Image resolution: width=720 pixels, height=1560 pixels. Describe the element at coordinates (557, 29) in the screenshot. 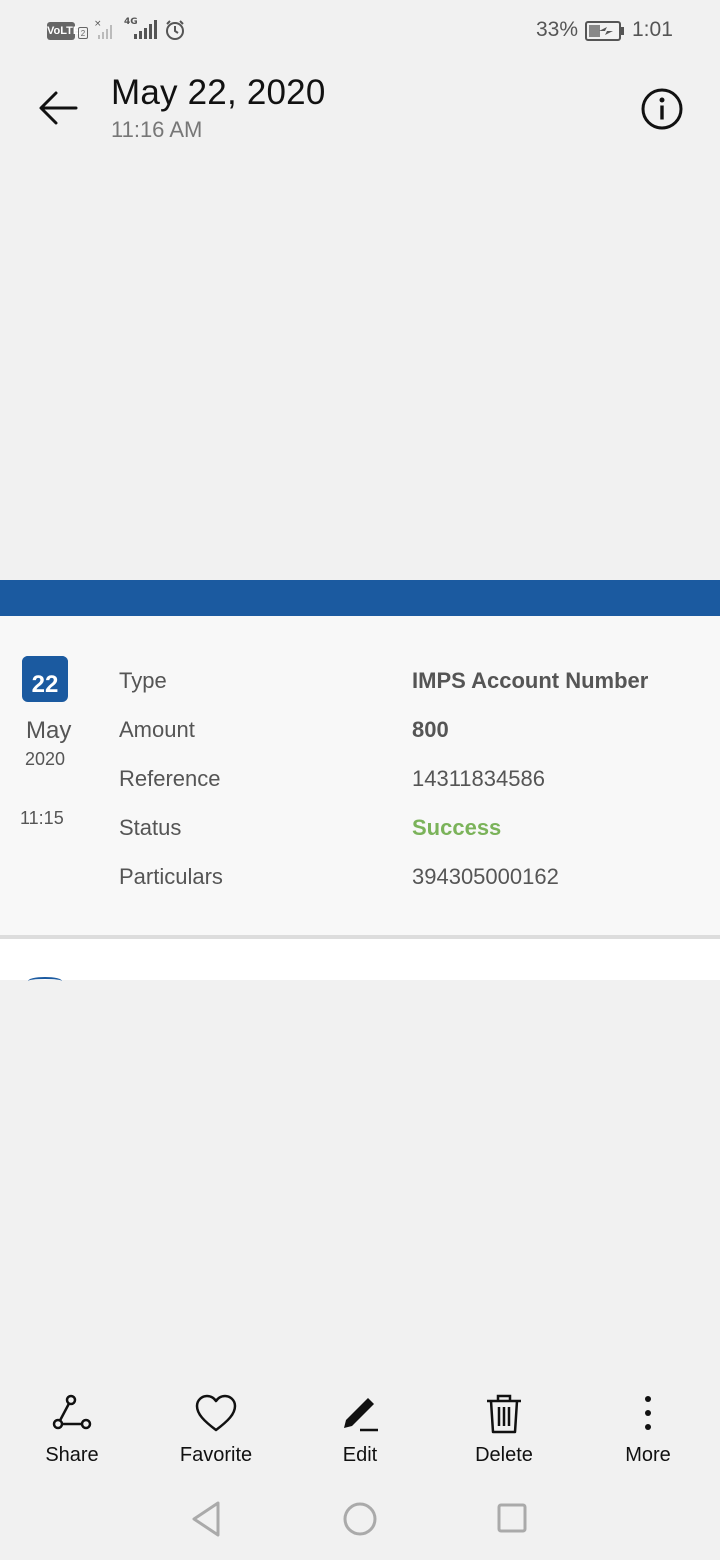

I see `battery-percent: 33%` at that location.